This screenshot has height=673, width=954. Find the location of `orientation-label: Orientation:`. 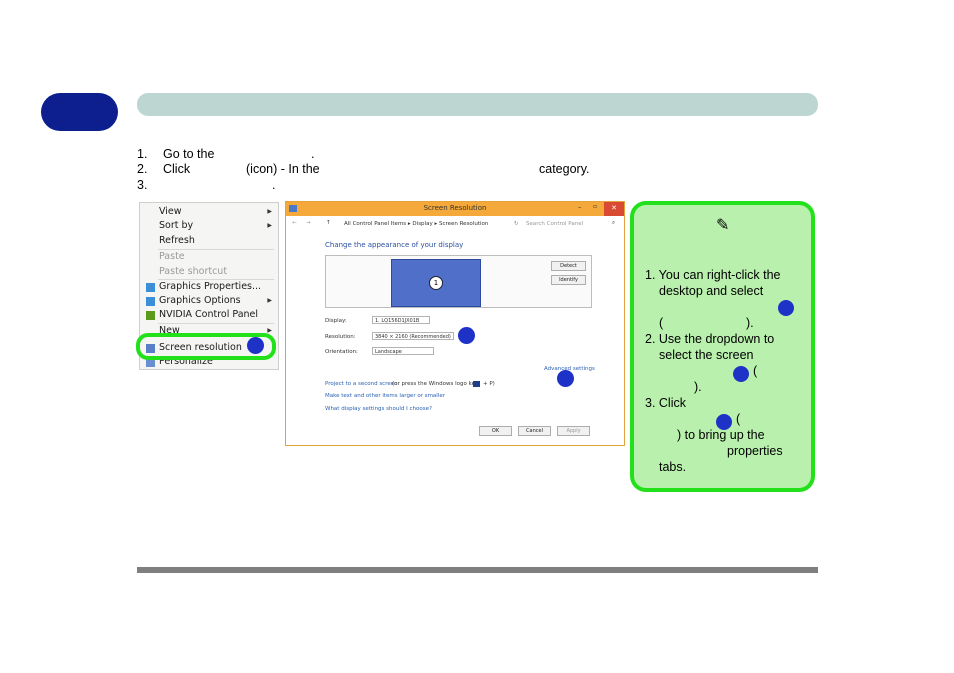

orientation-label: Orientation: is located at coordinates (341, 352).